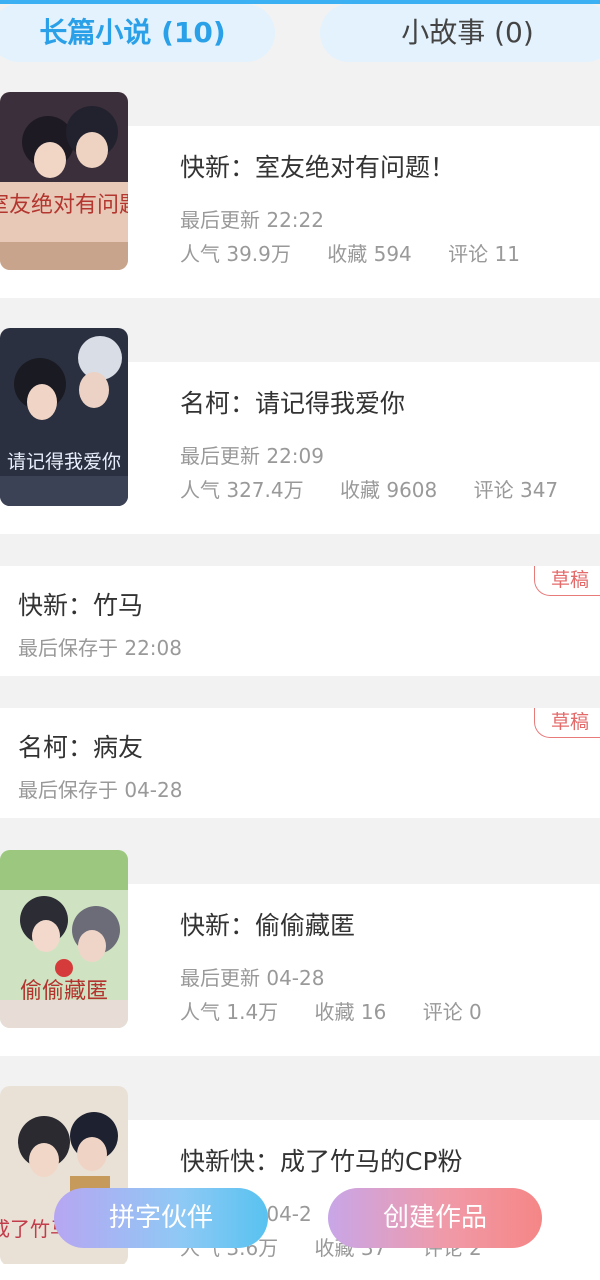  What do you see at coordinates (242, 490) in the screenshot?
I see `work-popularity: 人气 327.4万` at bounding box center [242, 490].